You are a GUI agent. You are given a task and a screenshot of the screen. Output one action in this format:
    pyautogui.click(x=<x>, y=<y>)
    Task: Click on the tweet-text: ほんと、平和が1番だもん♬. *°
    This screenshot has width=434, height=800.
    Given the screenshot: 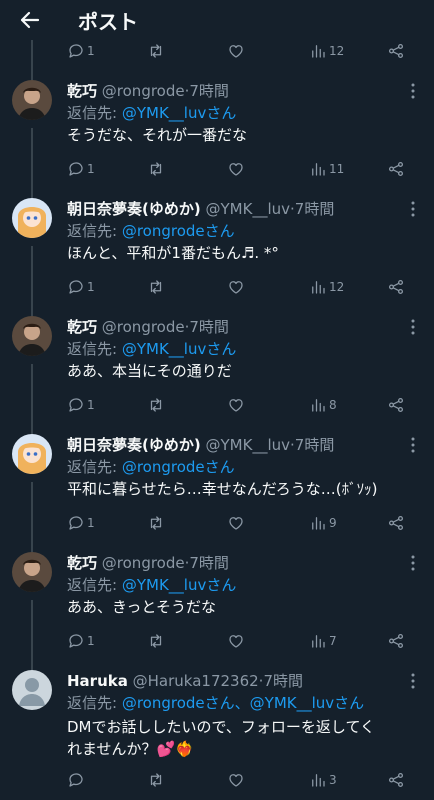 What is the action you would take?
    pyautogui.click(x=173, y=253)
    